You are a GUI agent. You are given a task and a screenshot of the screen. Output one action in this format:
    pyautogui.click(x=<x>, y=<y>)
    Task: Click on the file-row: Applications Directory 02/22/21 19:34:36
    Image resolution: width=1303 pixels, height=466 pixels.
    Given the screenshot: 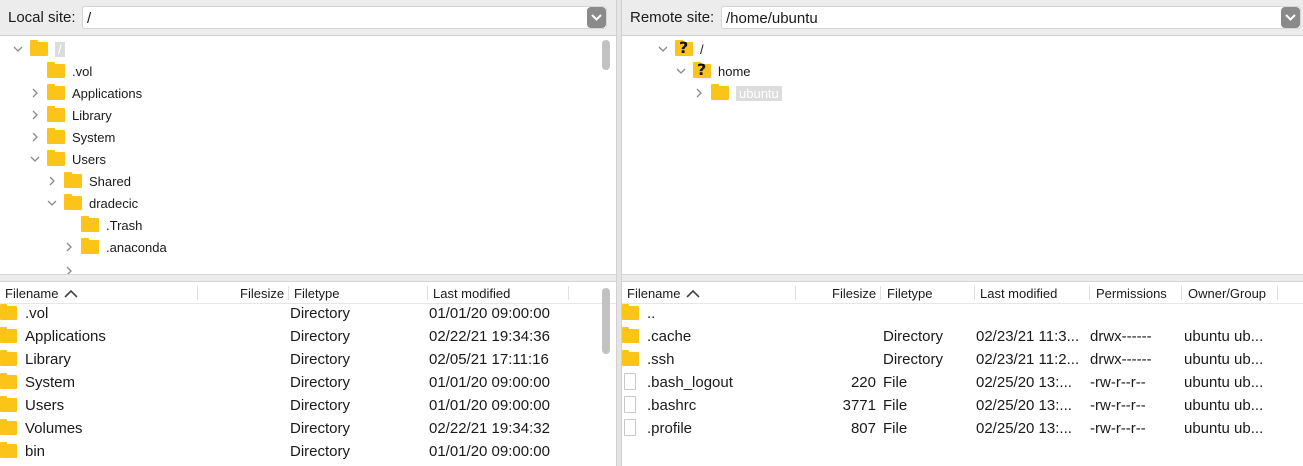 What is the action you would take?
    pyautogui.click(x=308, y=336)
    